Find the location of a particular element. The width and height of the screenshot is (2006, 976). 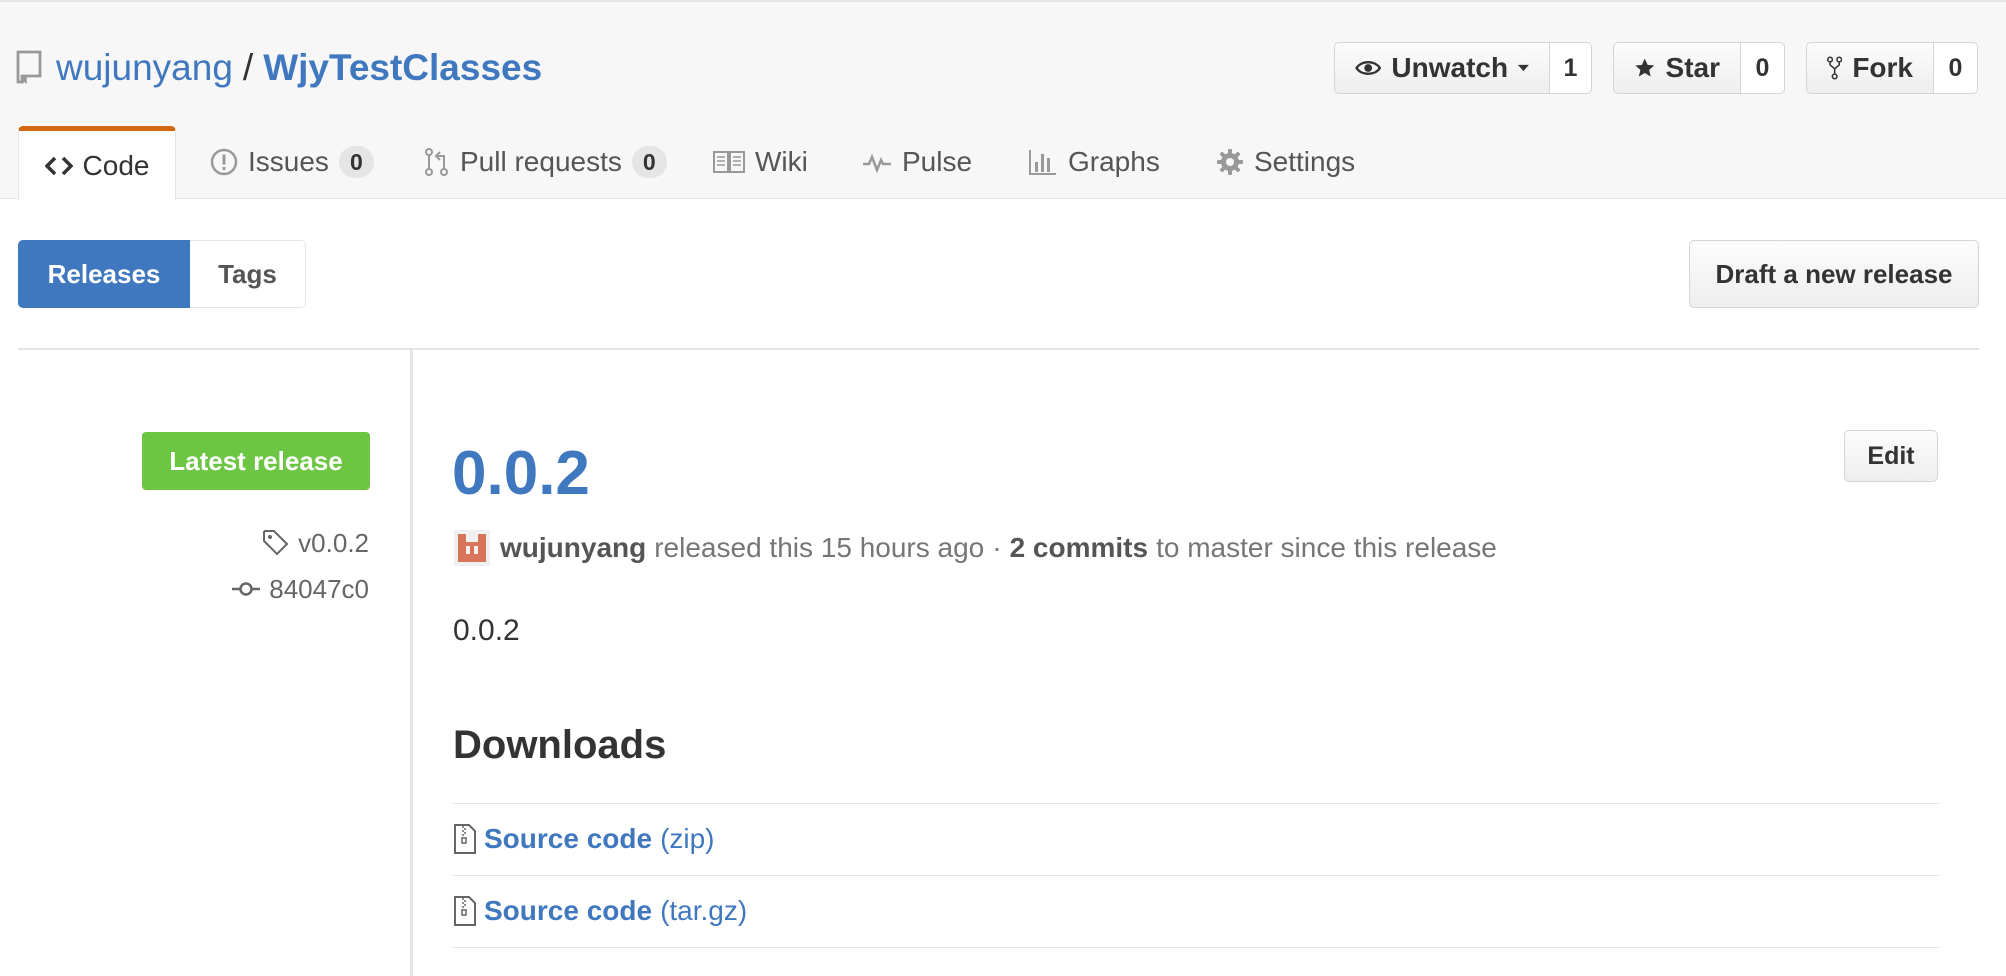

avatar is located at coordinates (472, 548).